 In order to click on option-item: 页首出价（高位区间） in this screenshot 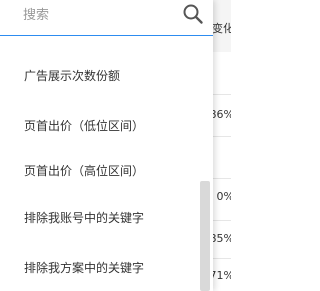, I will do `click(100, 171)`.